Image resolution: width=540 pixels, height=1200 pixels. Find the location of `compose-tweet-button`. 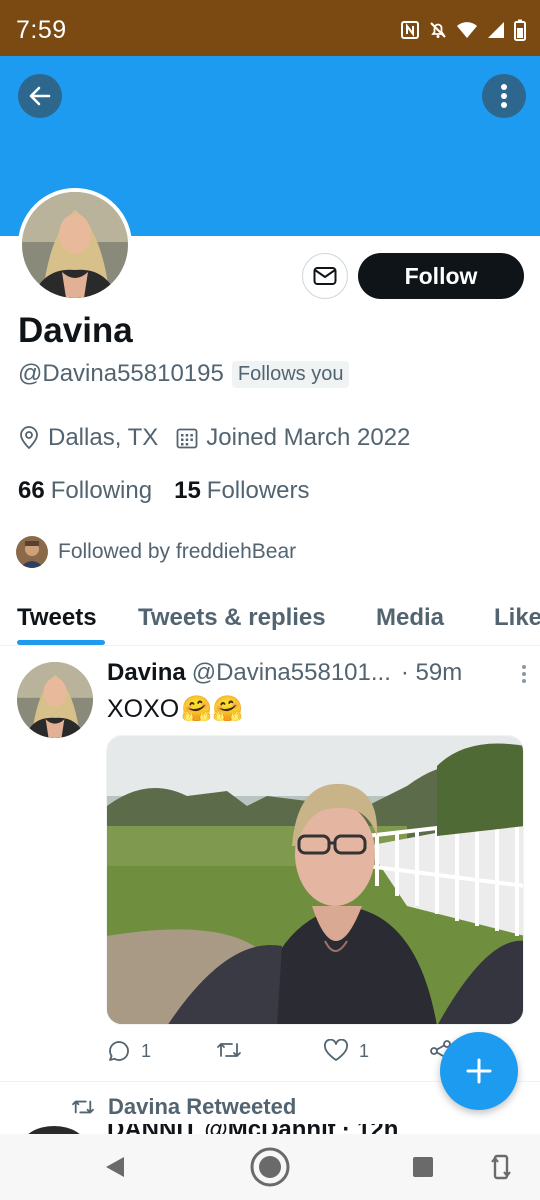

compose-tweet-button is located at coordinates (479, 1071).